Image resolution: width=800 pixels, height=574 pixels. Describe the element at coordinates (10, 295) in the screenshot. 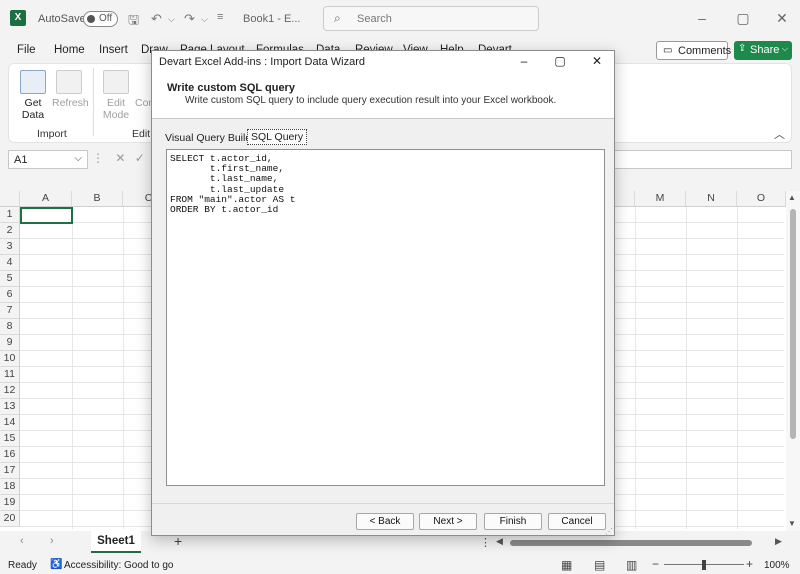

I see `row-header: 6` at that location.